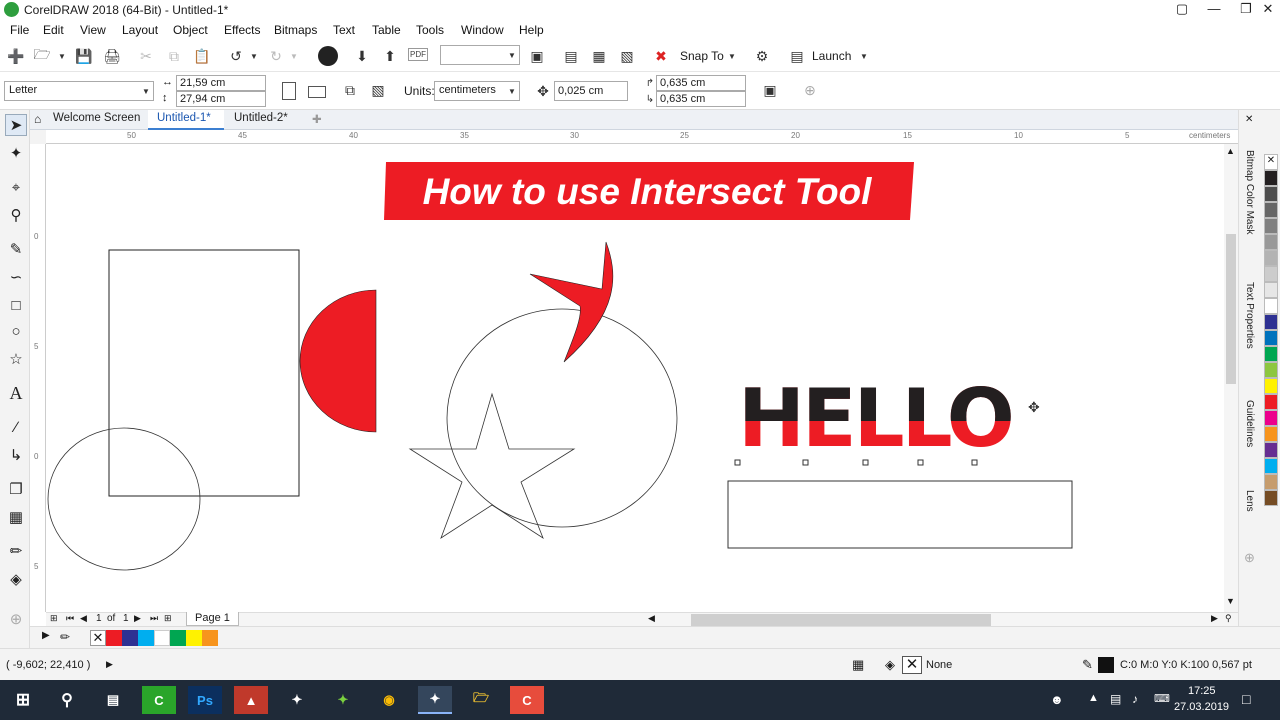 This screenshot has width=1280, height=720. What do you see at coordinates (732, 56) in the screenshot?
I see `snap-dropdown-icon: ▼` at bounding box center [732, 56].